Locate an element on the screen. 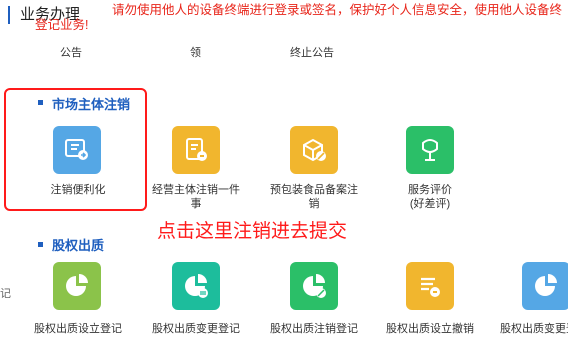 This screenshot has height=364, width=568. top-row-item-3: 终止公告 is located at coordinates (312, 53).